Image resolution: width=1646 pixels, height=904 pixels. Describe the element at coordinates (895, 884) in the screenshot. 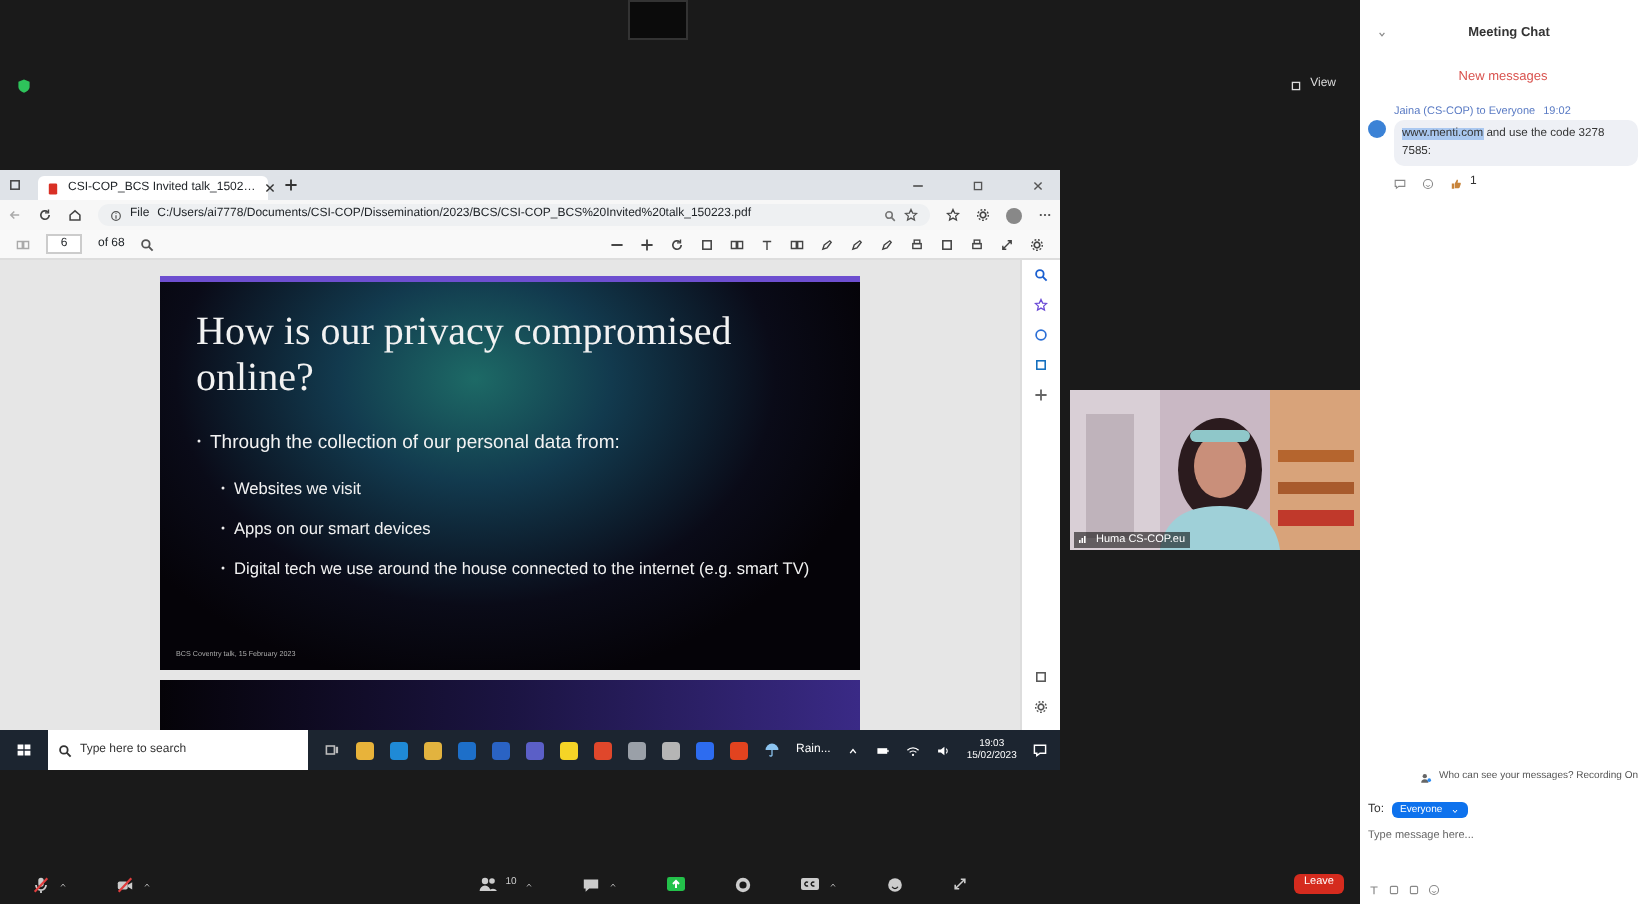

I see `reactions-icon` at that location.